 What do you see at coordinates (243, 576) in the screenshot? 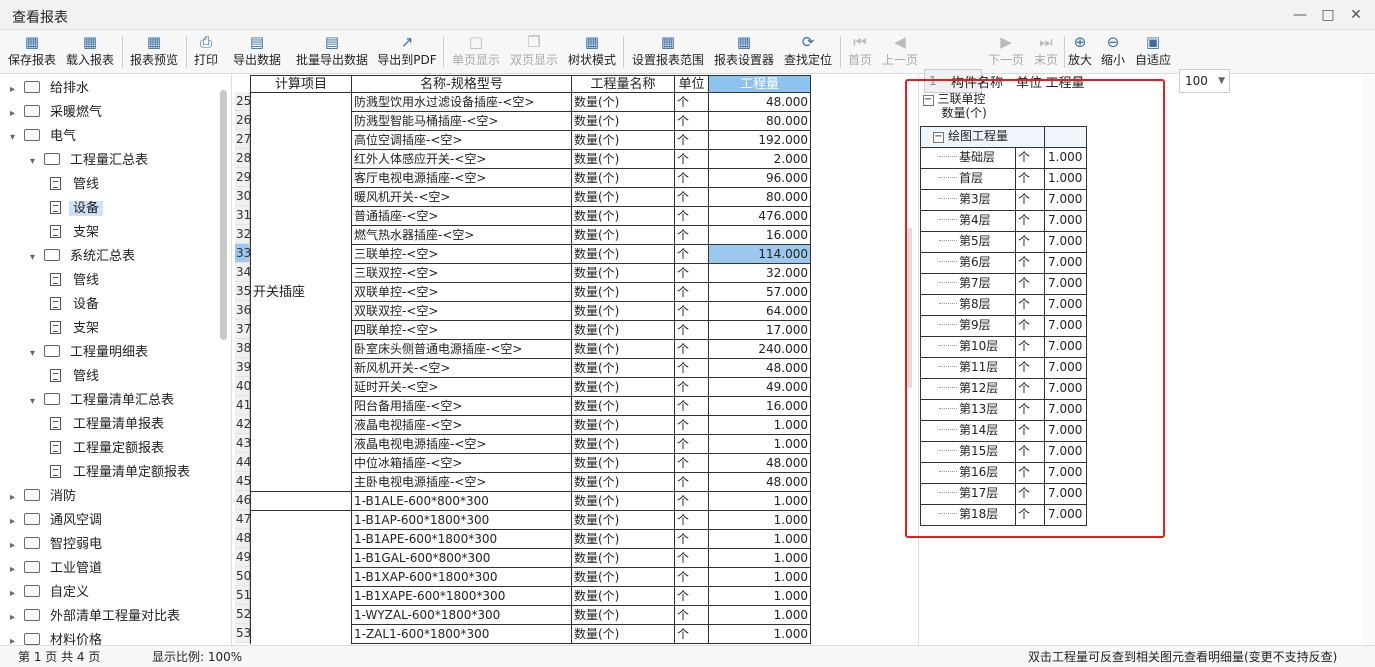
I see `row-number: 50` at bounding box center [243, 576].